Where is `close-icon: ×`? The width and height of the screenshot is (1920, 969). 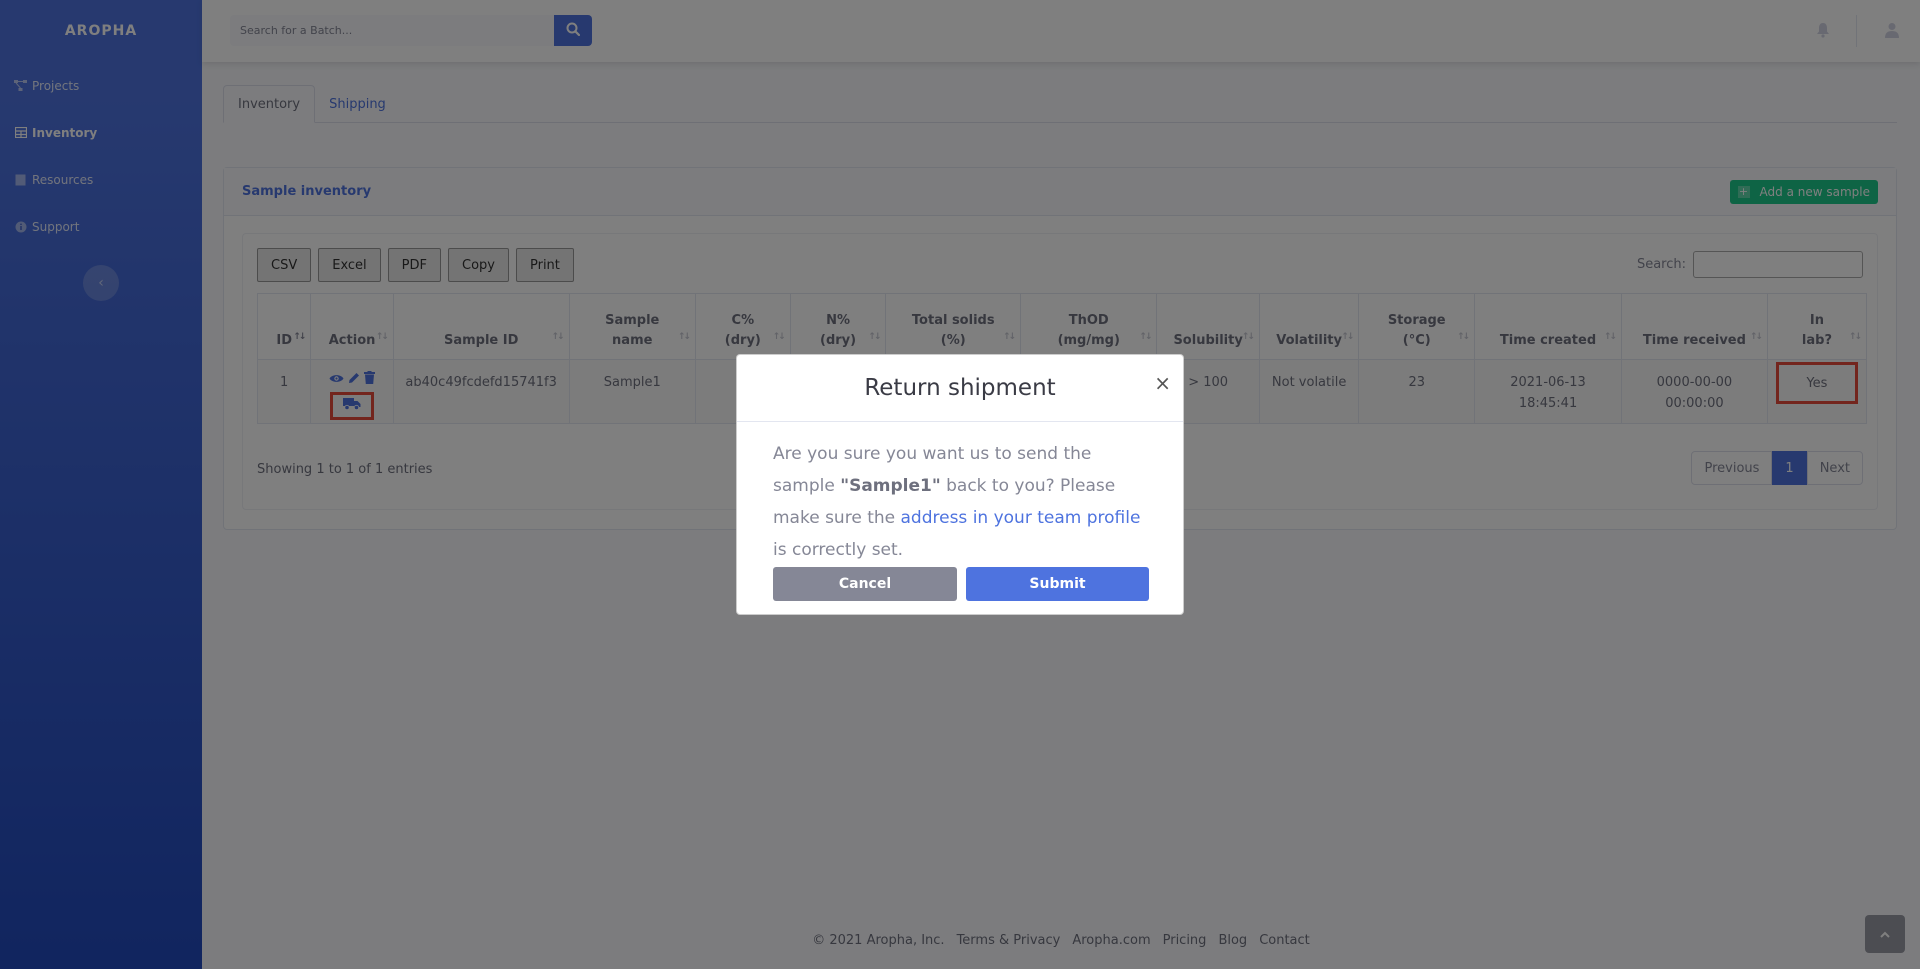
close-icon: × is located at coordinates (1162, 383).